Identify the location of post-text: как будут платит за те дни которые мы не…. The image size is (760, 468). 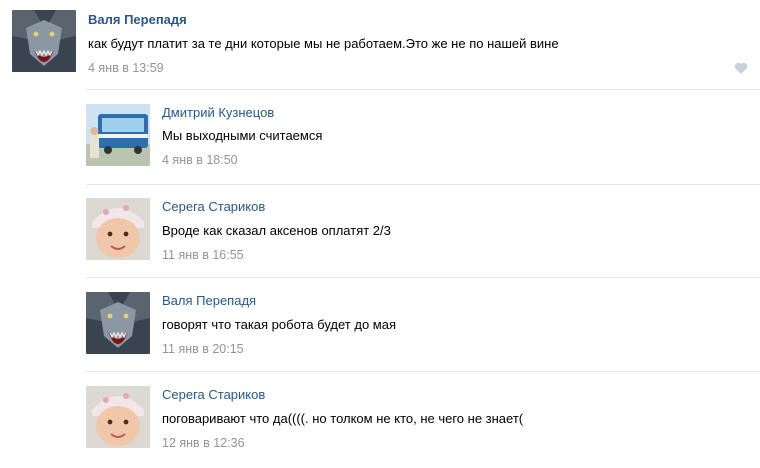
(323, 43).